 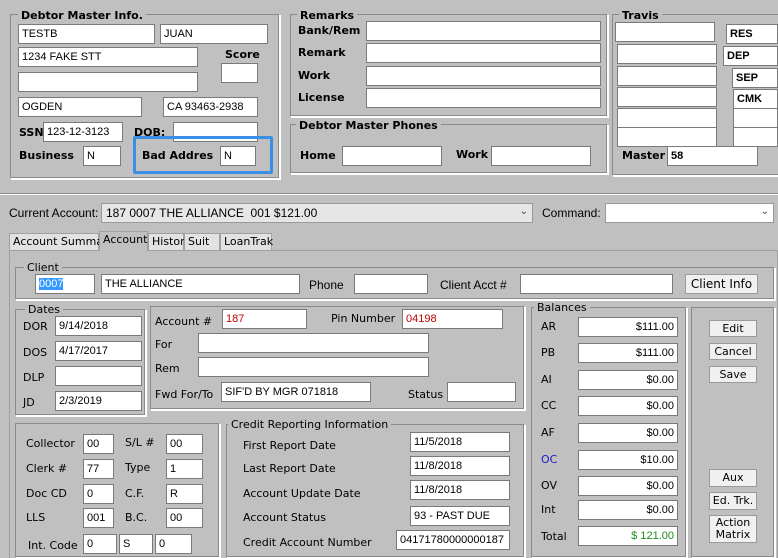 I want to click on tab-loantrak: LoanTrak, so click(x=246, y=241).